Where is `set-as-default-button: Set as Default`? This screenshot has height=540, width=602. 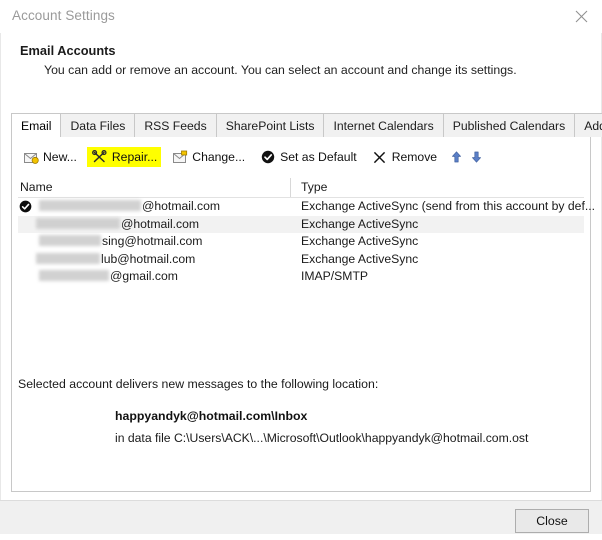
set-as-default-button: Set as Default is located at coordinates (308, 157).